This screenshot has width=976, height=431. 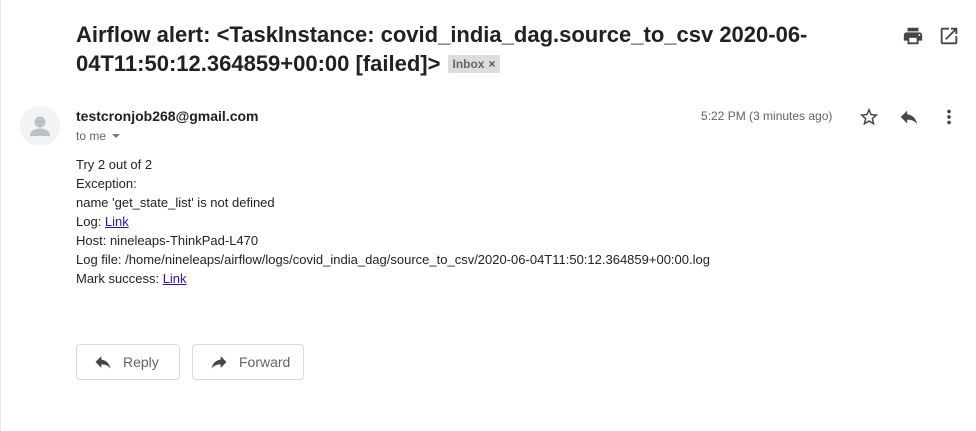 What do you see at coordinates (949, 36) in the screenshot?
I see `open-in-new-window-icon` at bounding box center [949, 36].